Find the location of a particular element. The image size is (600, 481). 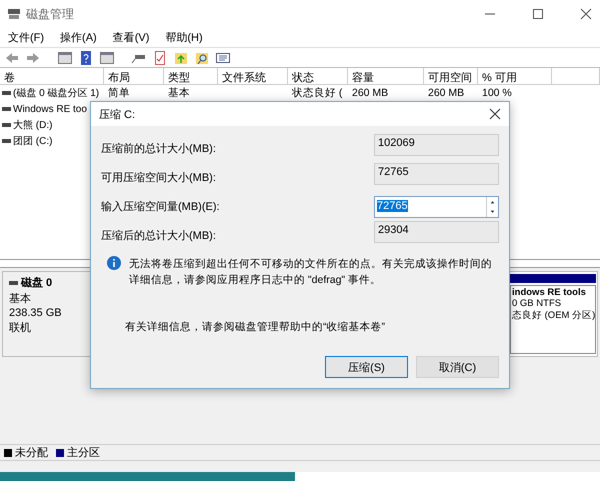

readonly-field: 72765 is located at coordinates (436, 174).